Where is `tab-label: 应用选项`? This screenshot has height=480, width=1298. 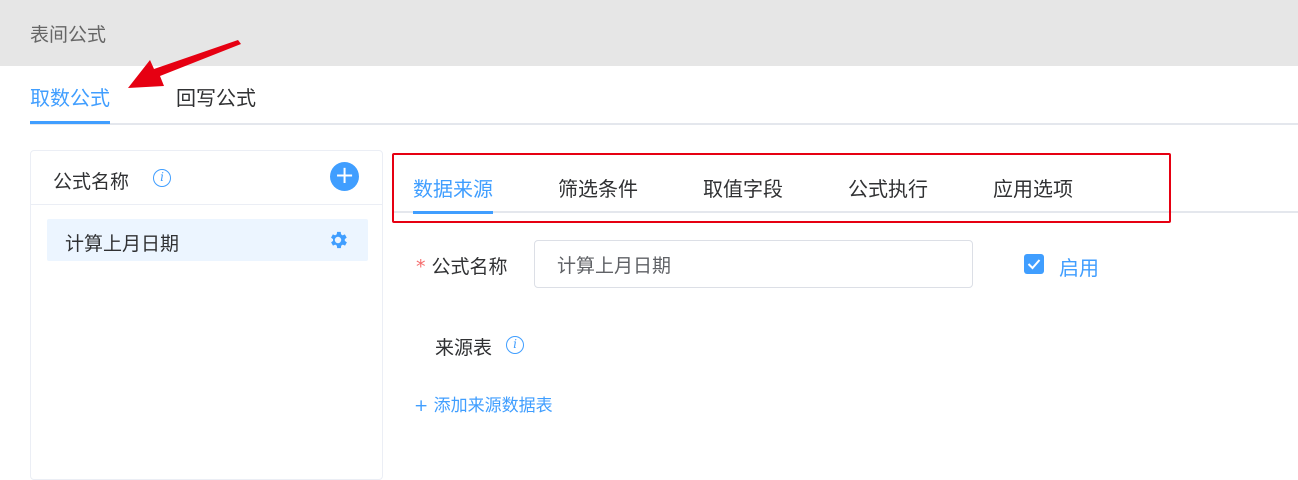 tab-label: 应用选项 is located at coordinates (1033, 189).